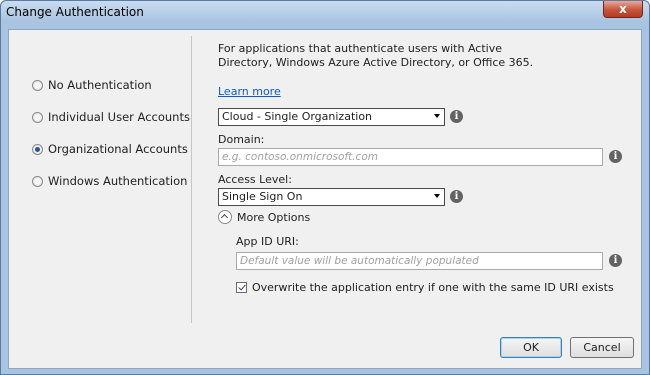 Image resolution: width=650 pixels, height=375 pixels. I want to click on chevron-up-icon, so click(225, 217).